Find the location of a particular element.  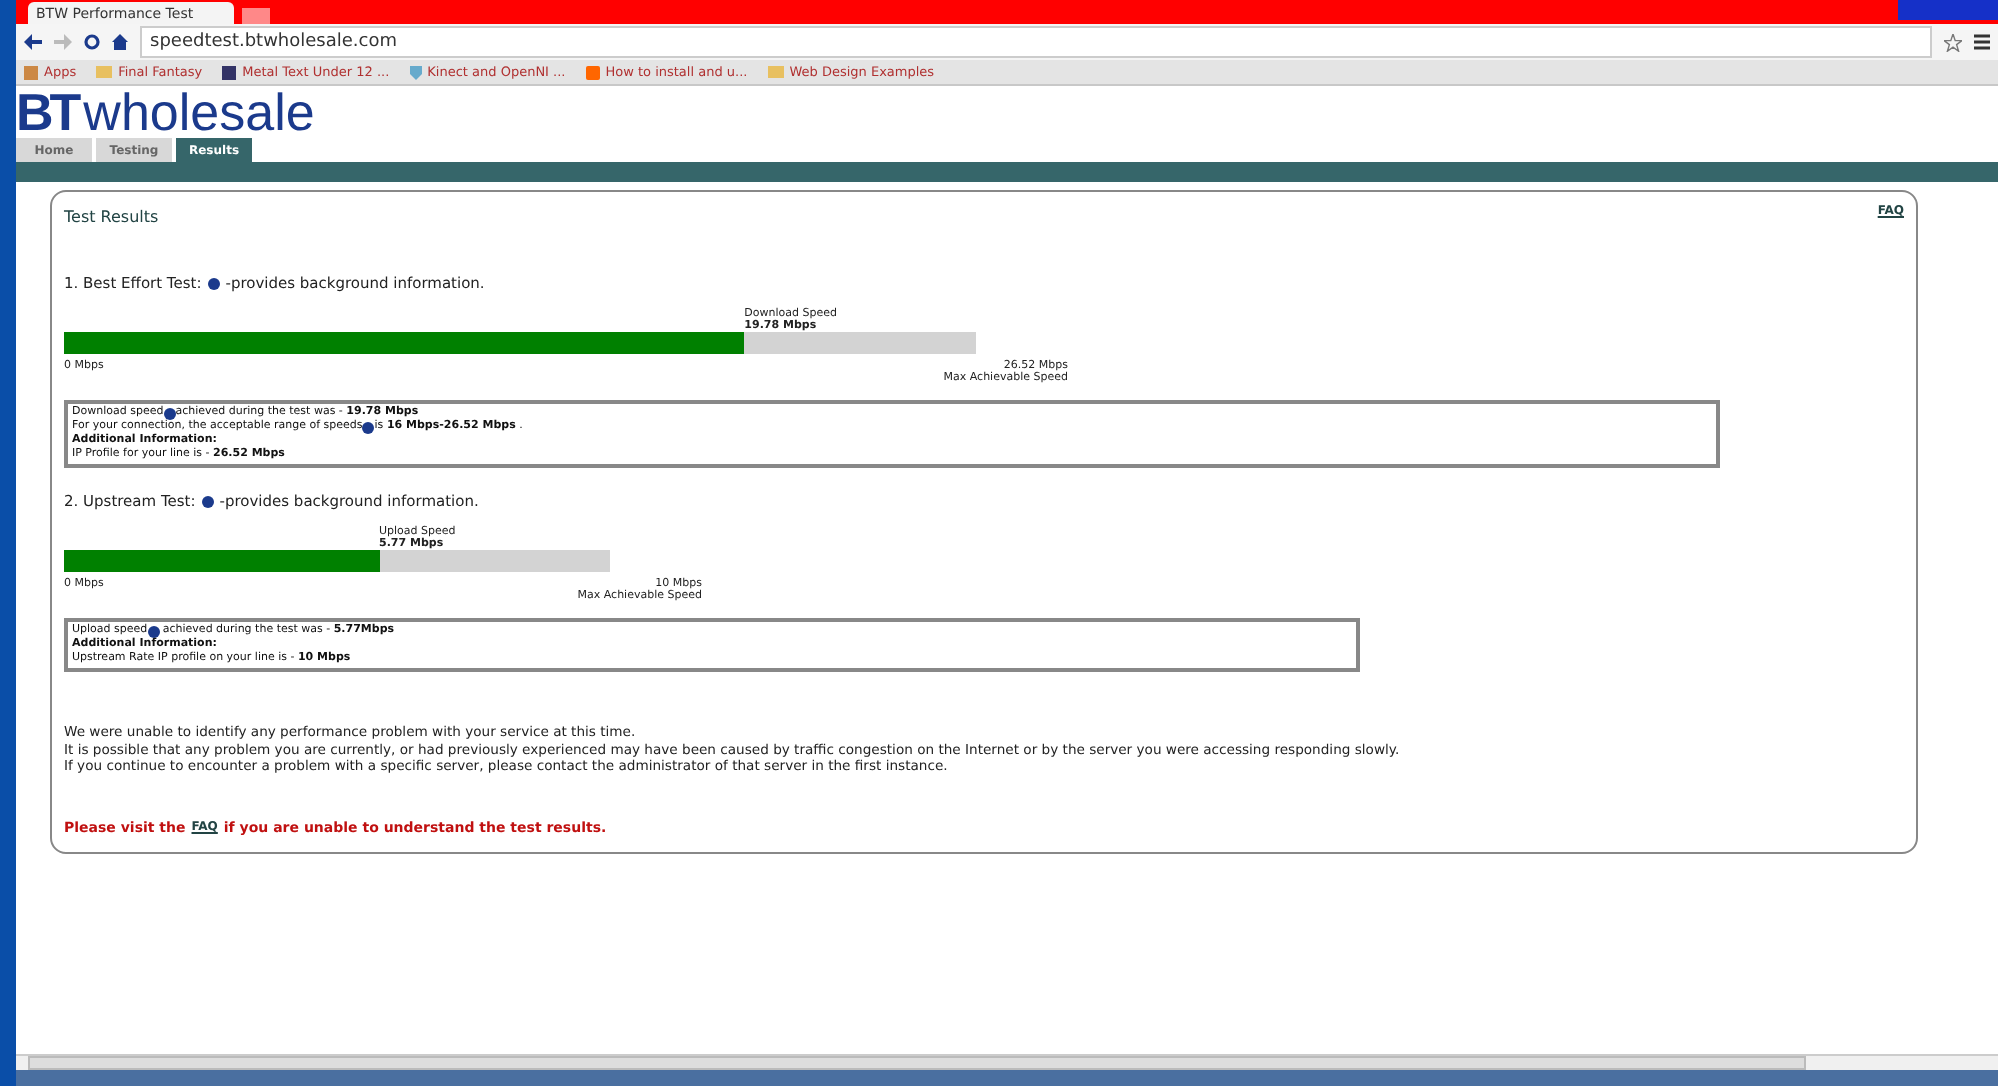

logo: BTwholesale is located at coordinates (166, 112).